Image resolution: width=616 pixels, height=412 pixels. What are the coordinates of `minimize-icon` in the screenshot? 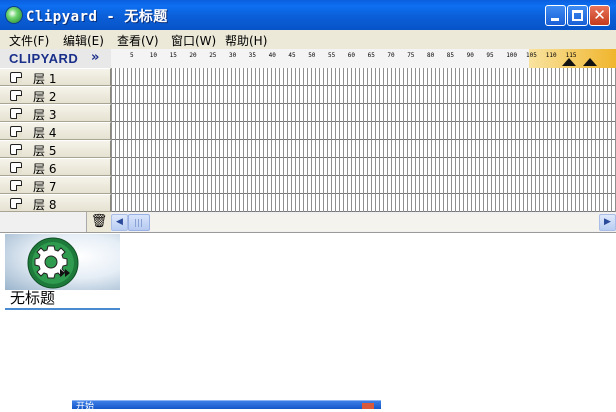 It's located at (555, 19).